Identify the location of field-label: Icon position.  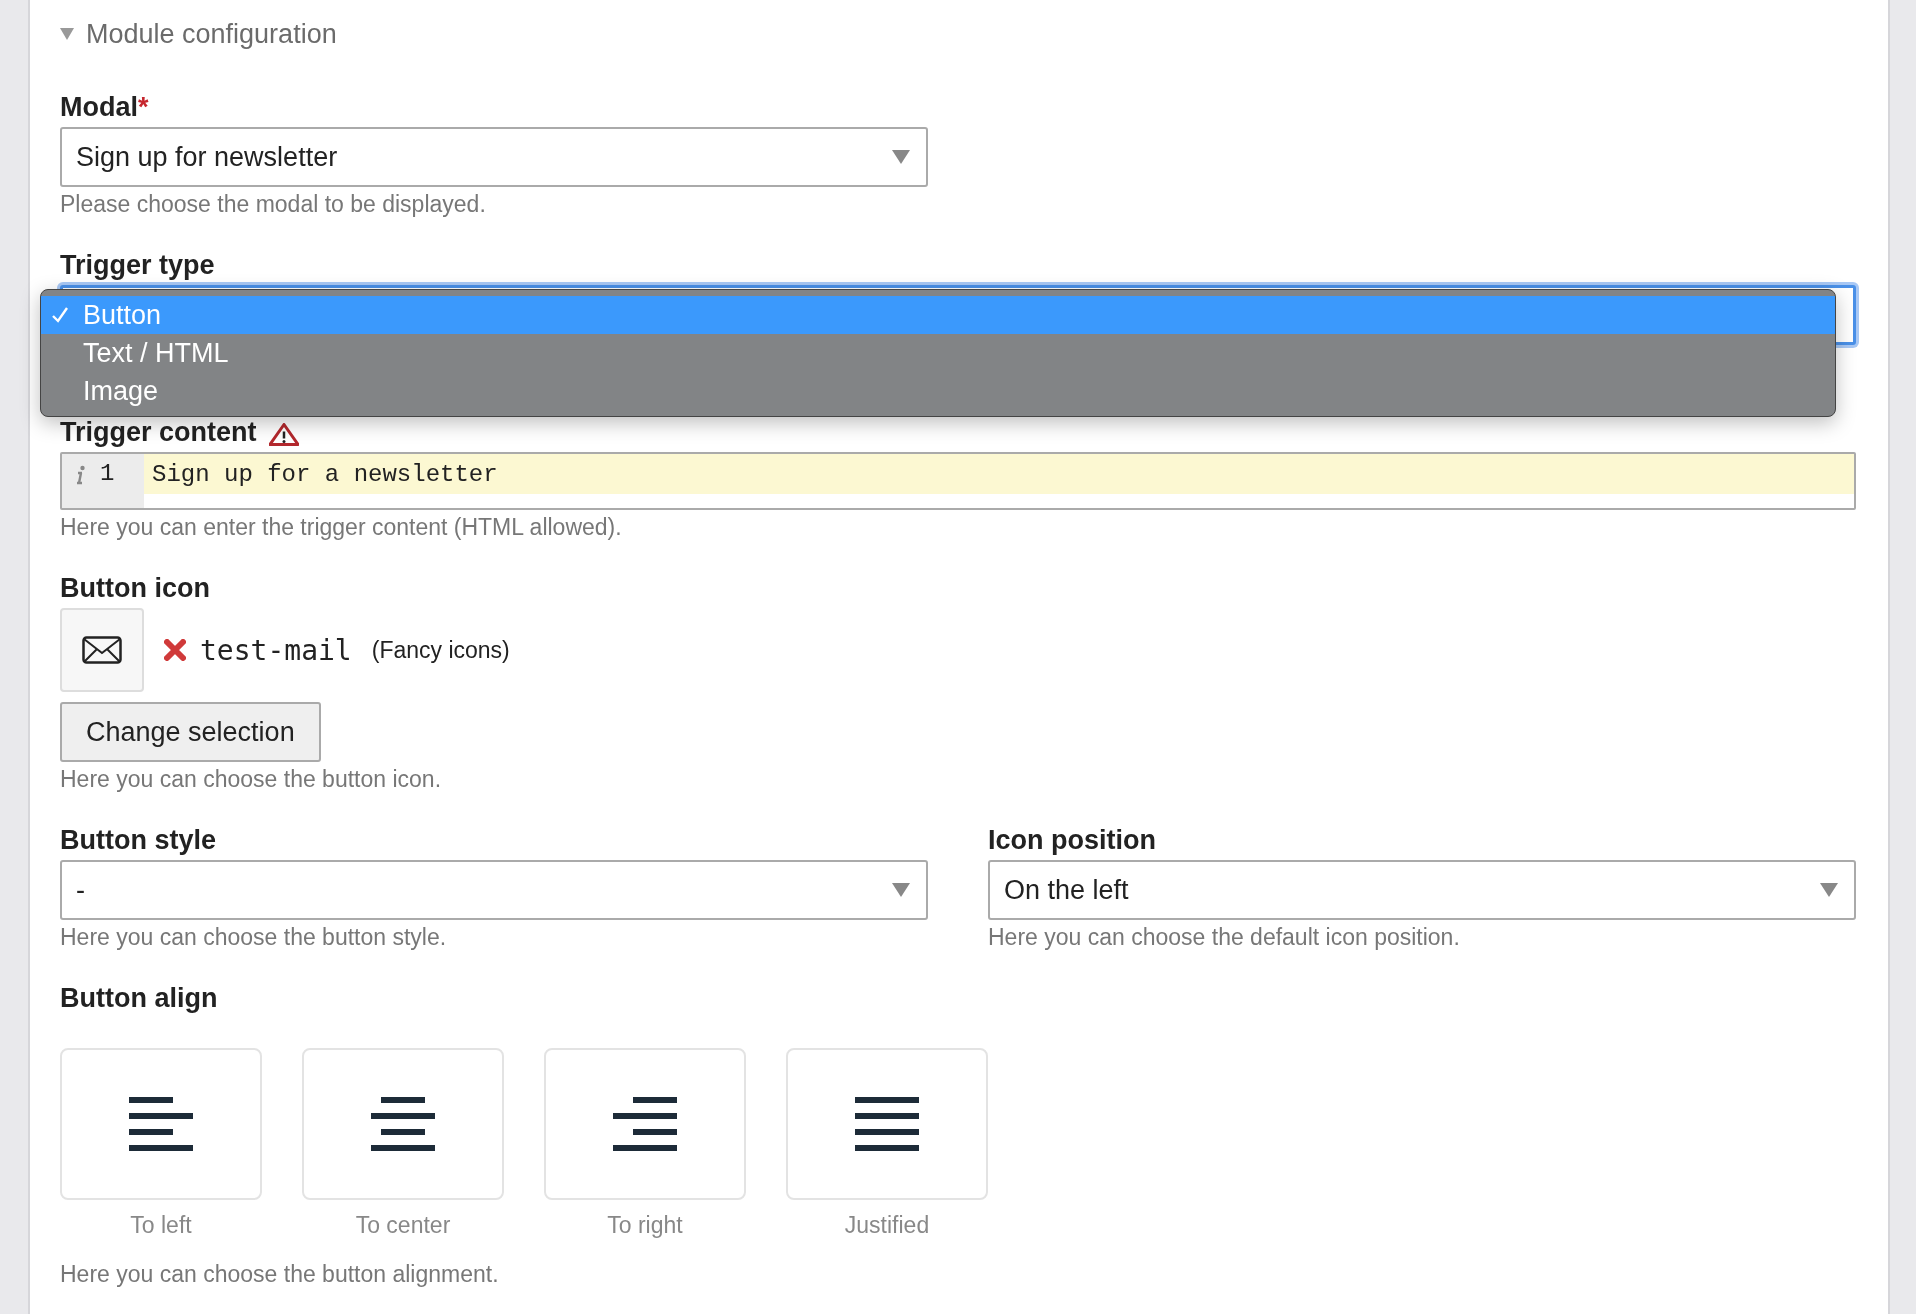
(1072, 840).